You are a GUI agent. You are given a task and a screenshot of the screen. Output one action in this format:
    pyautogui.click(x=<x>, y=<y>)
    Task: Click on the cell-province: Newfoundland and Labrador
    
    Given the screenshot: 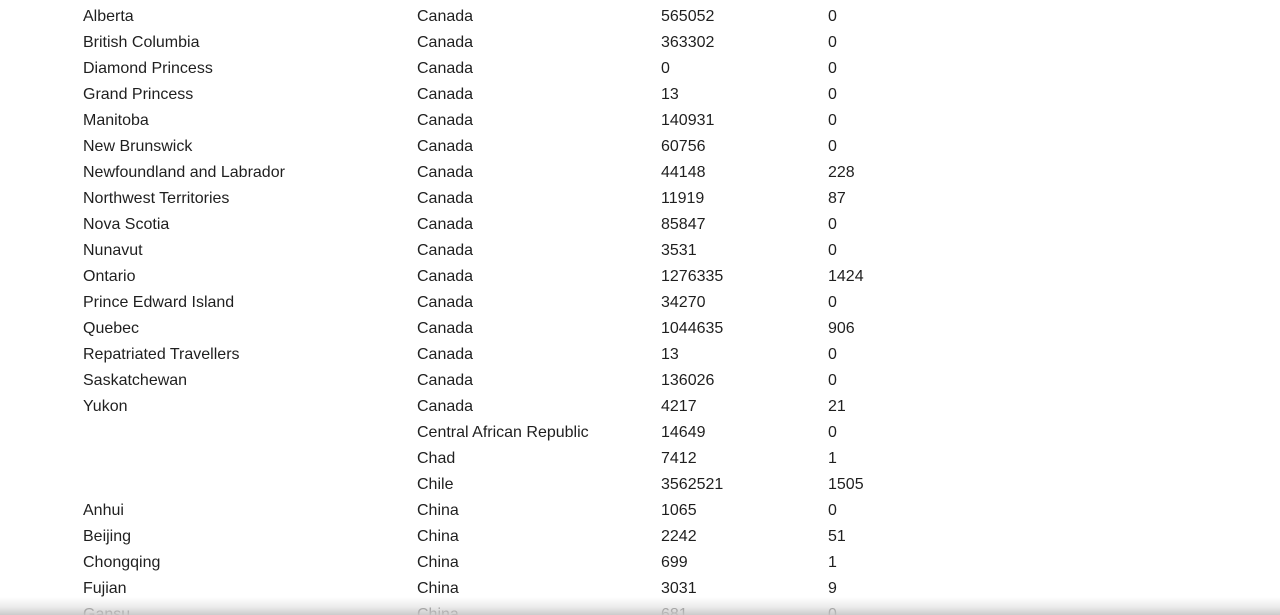 What is the action you would take?
    pyautogui.click(x=184, y=172)
    